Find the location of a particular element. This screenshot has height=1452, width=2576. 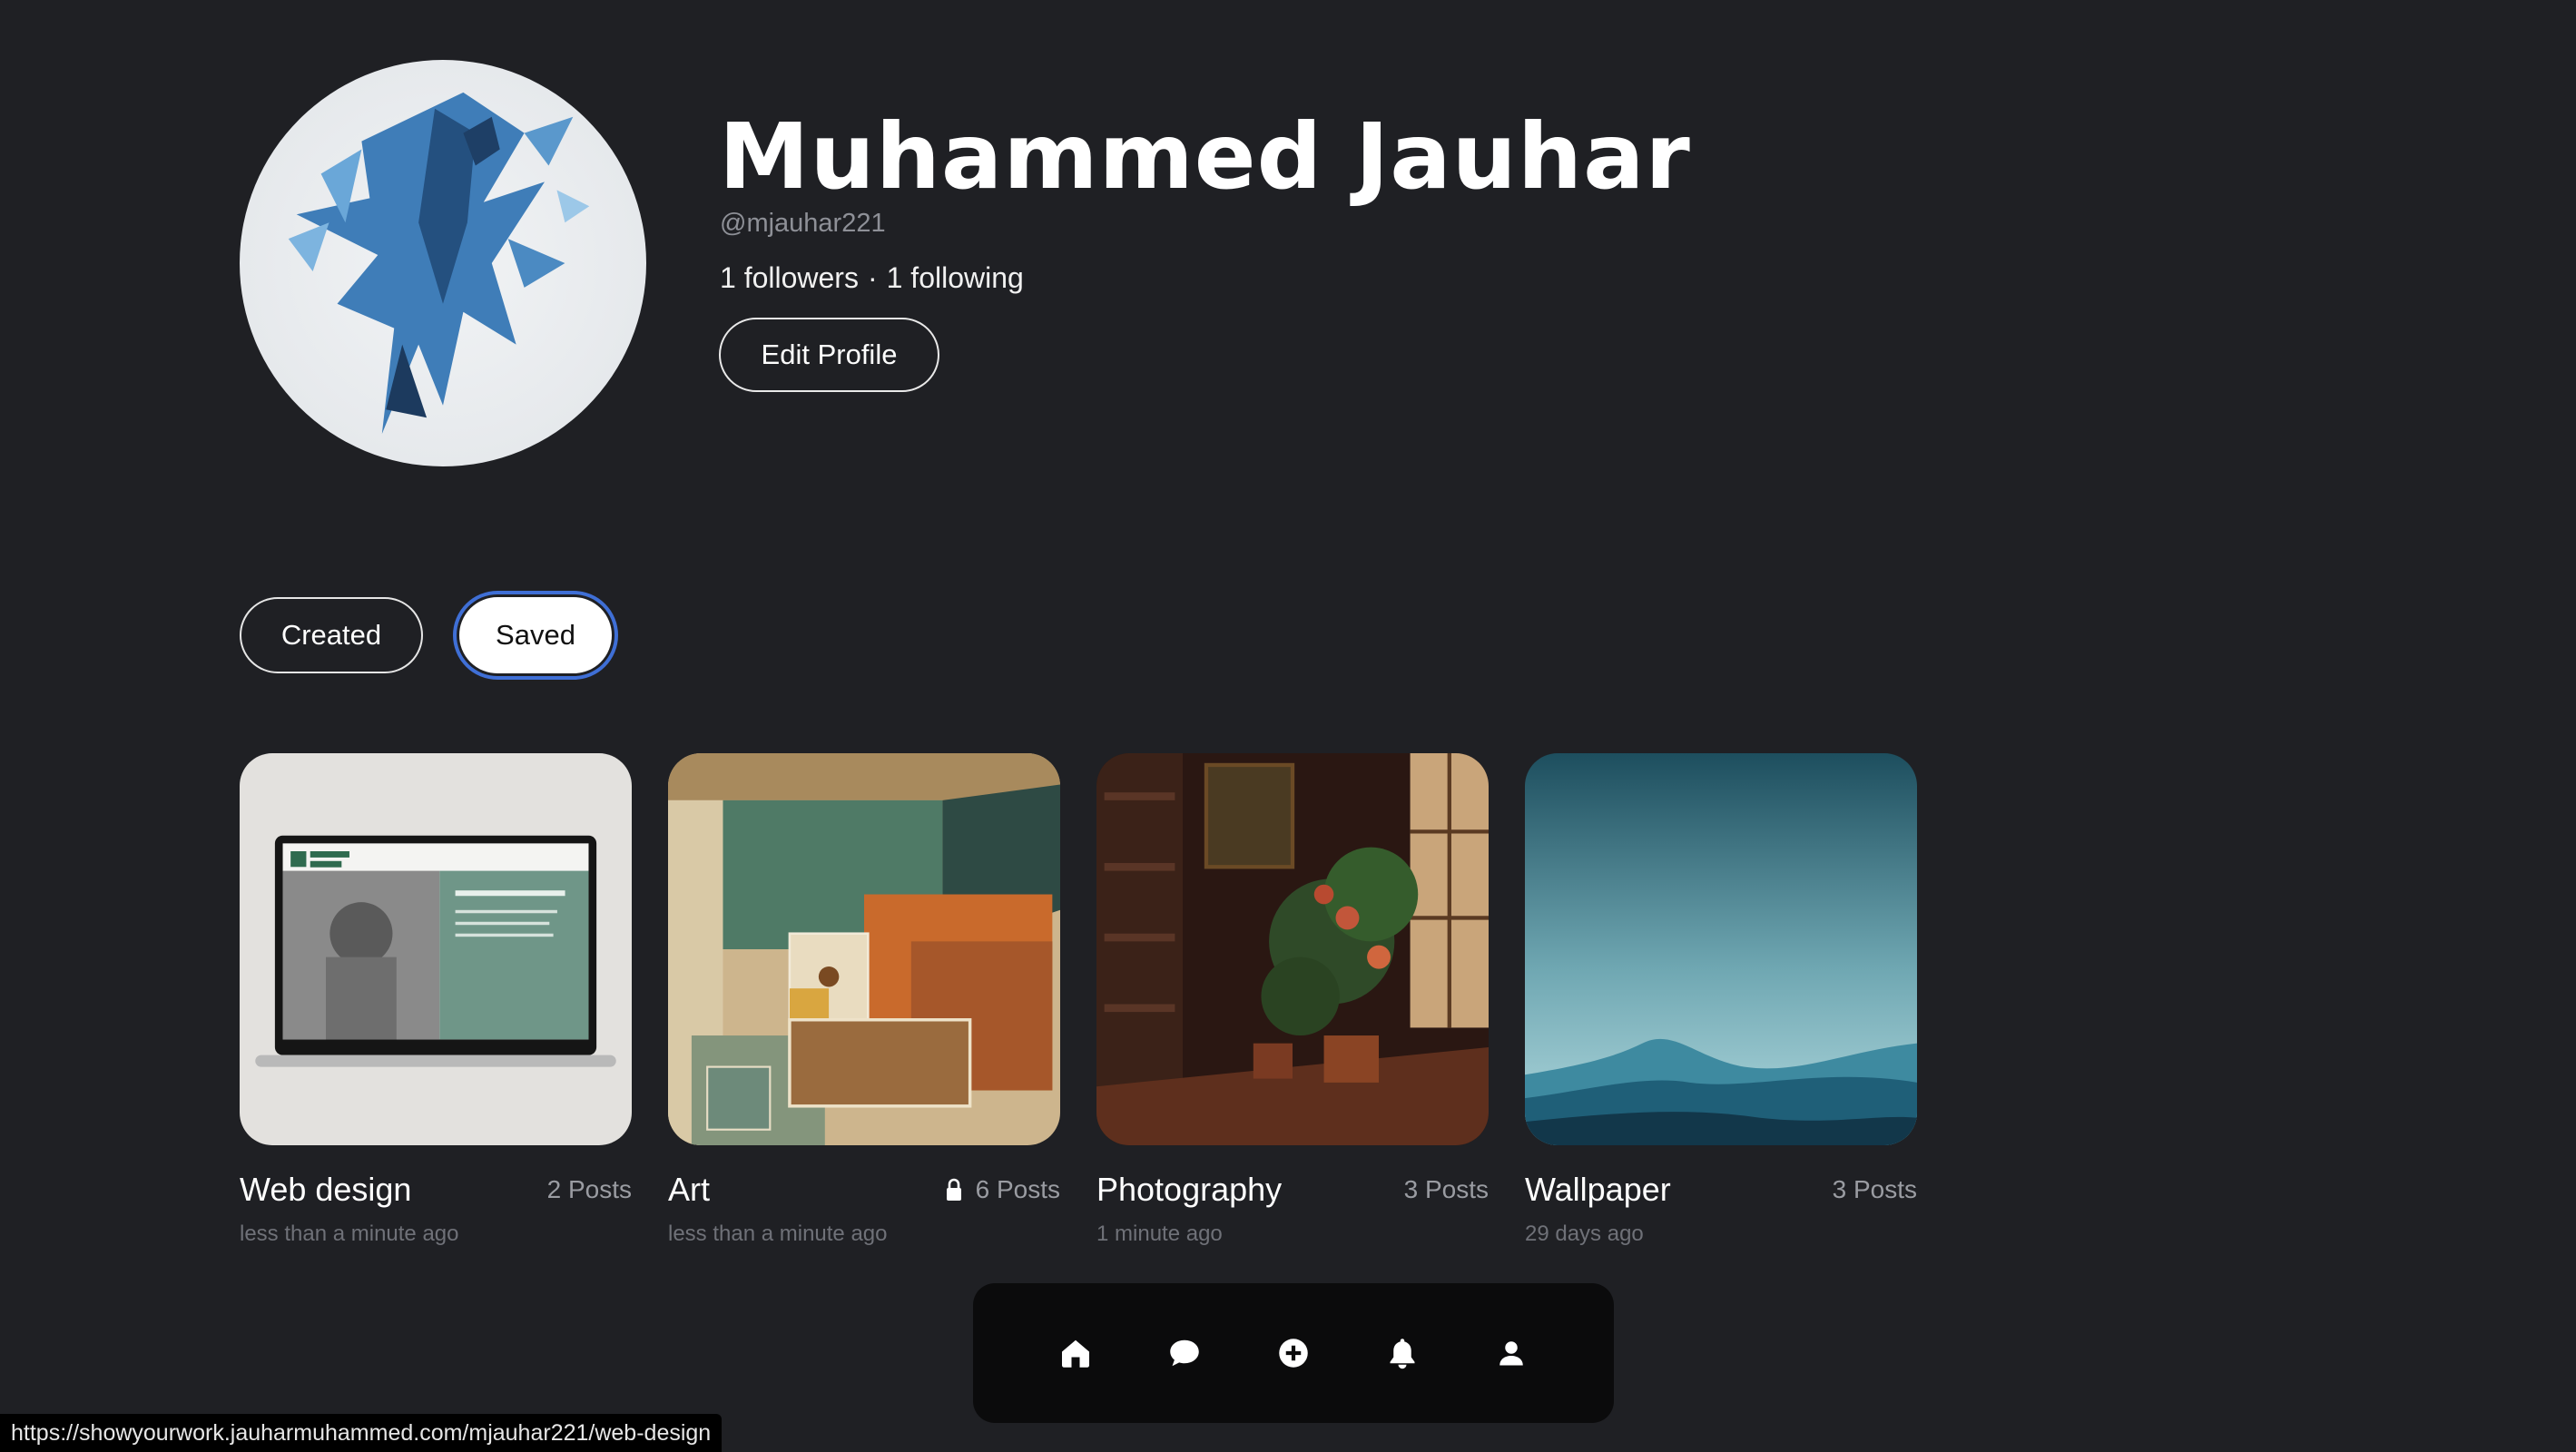

board-post-count: 2 Posts is located at coordinates (589, 1189).